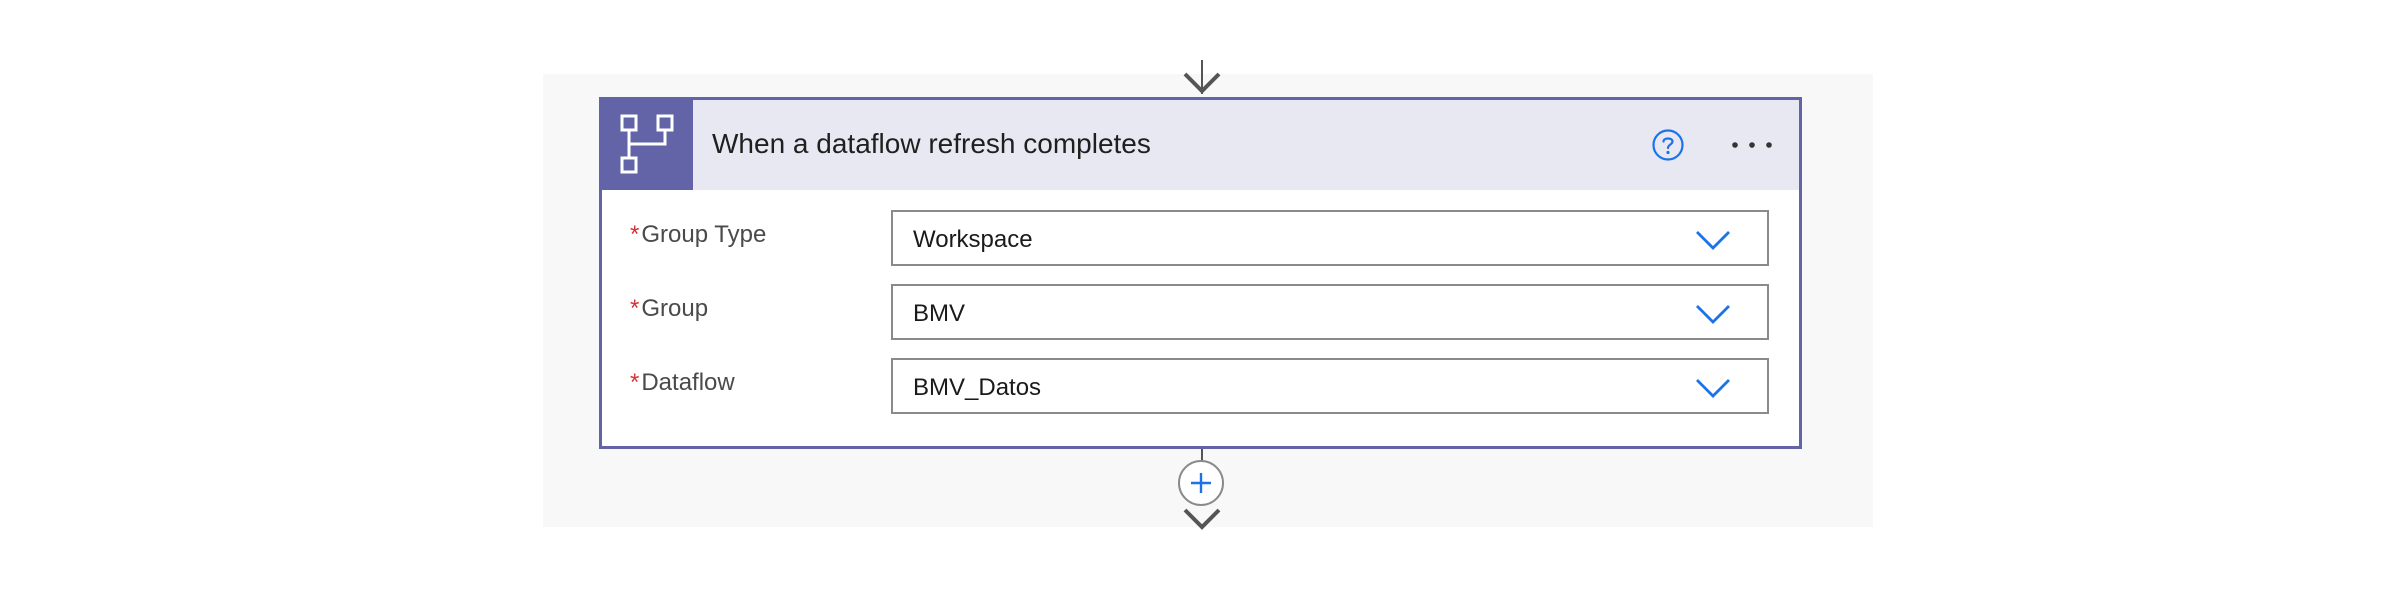 The width and height of the screenshot is (2400, 600). I want to click on dropdown-value: BMV_Datos, so click(977, 387).